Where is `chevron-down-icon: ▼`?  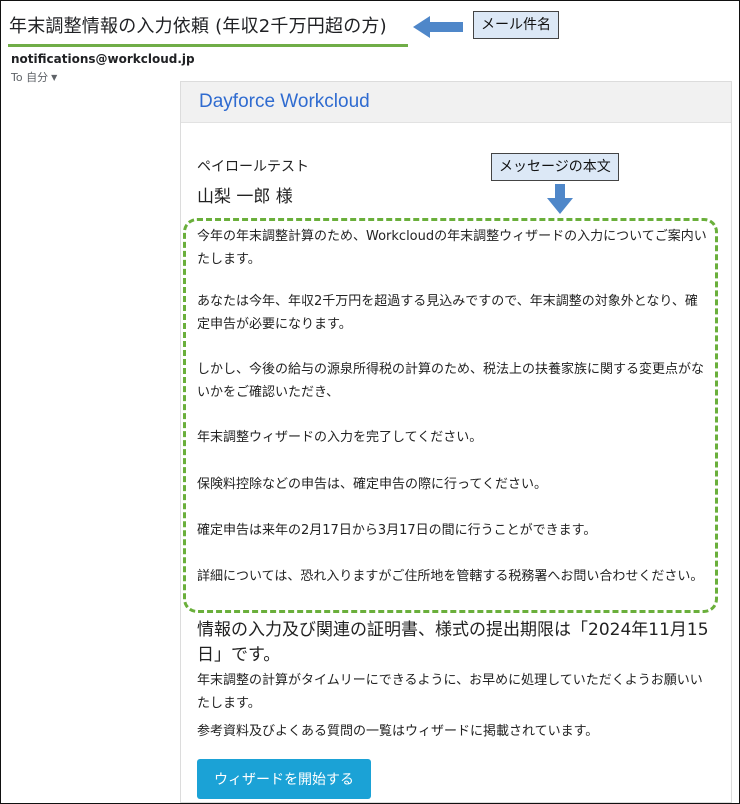 chevron-down-icon: ▼ is located at coordinates (54, 77).